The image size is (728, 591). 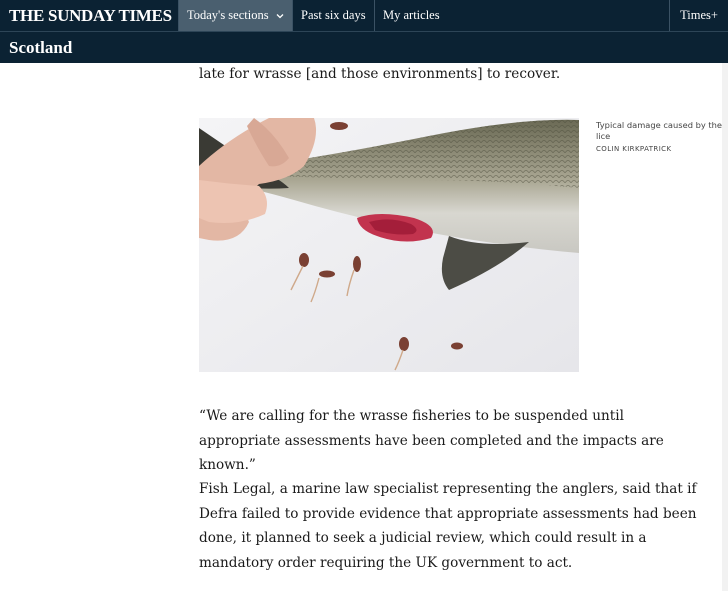 What do you see at coordinates (280, 15) in the screenshot?
I see `chevron-down-icon` at bounding box center [280, 15].